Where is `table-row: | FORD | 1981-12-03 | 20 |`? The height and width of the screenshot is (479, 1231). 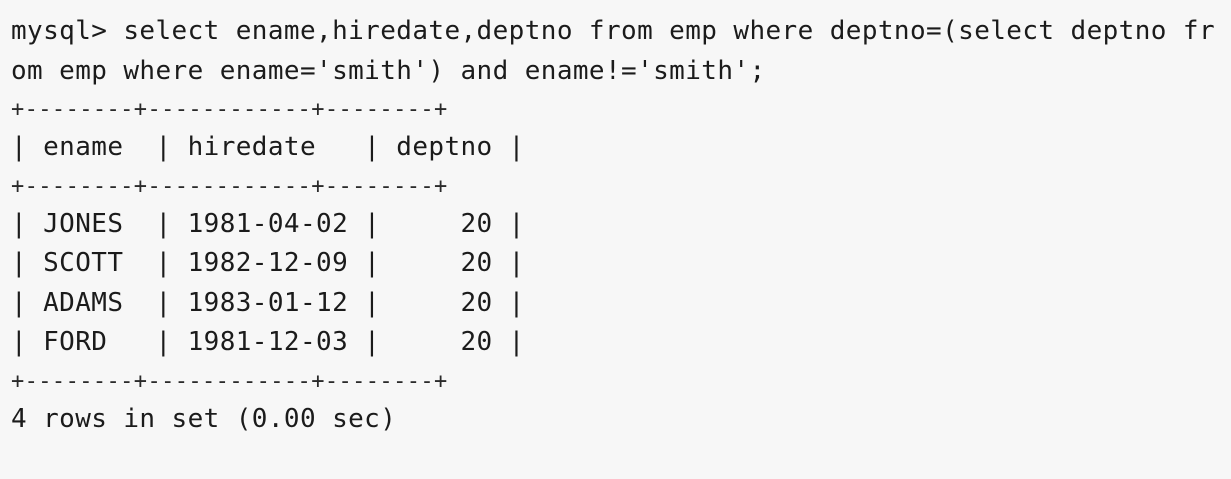
table-row: | FORD | 1981-12-03 | 20 | is located at coordinates (268, 342).